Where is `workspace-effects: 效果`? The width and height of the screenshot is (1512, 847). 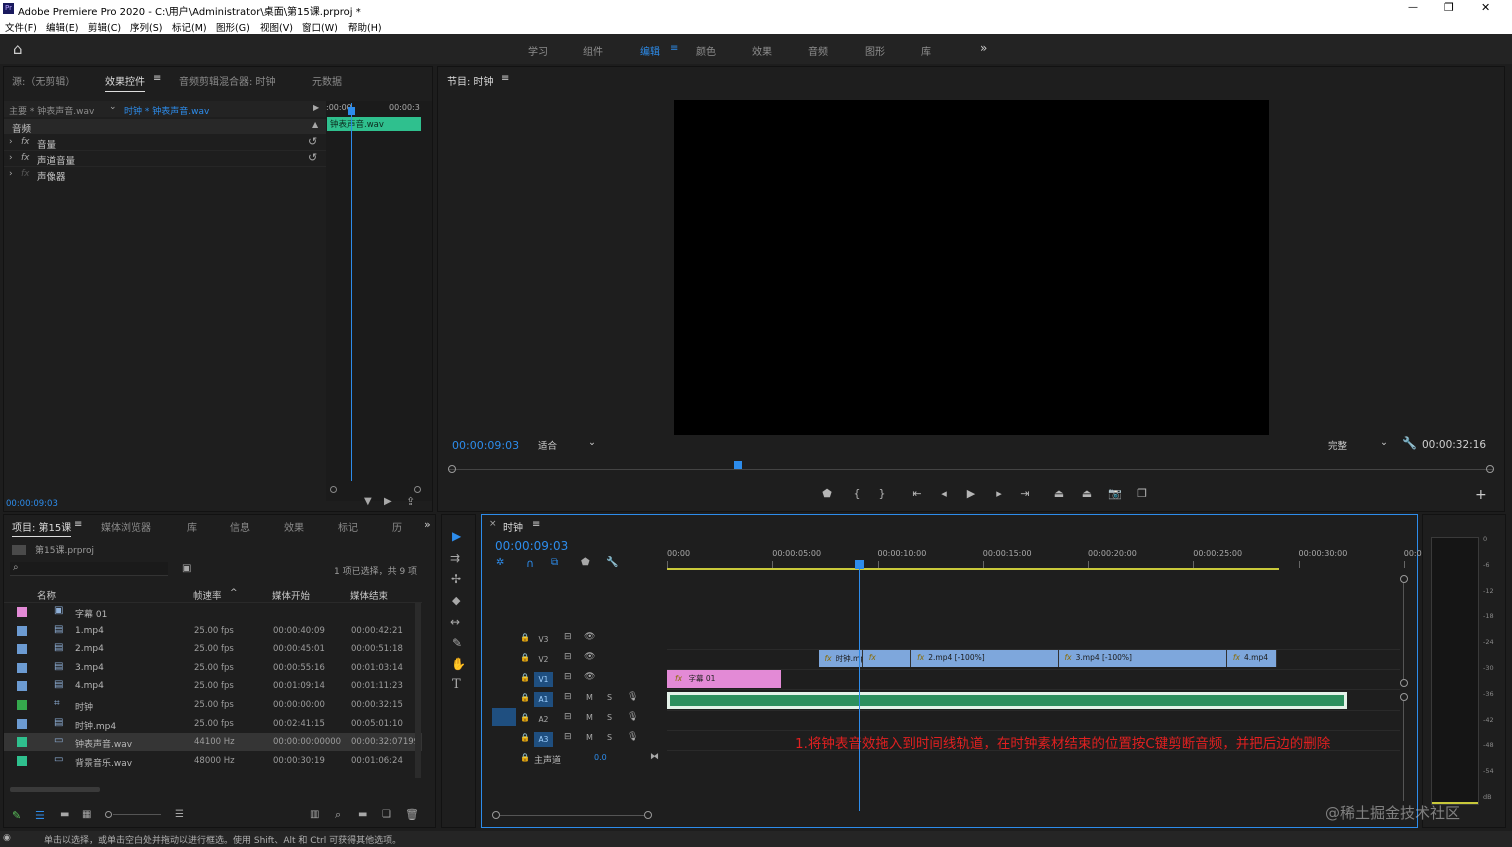
workspace-effects: 效果 is located at coordinates (762, 50).